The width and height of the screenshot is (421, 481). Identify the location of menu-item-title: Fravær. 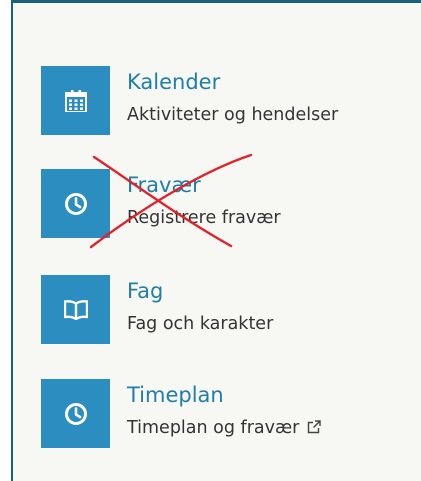
(164, 185).